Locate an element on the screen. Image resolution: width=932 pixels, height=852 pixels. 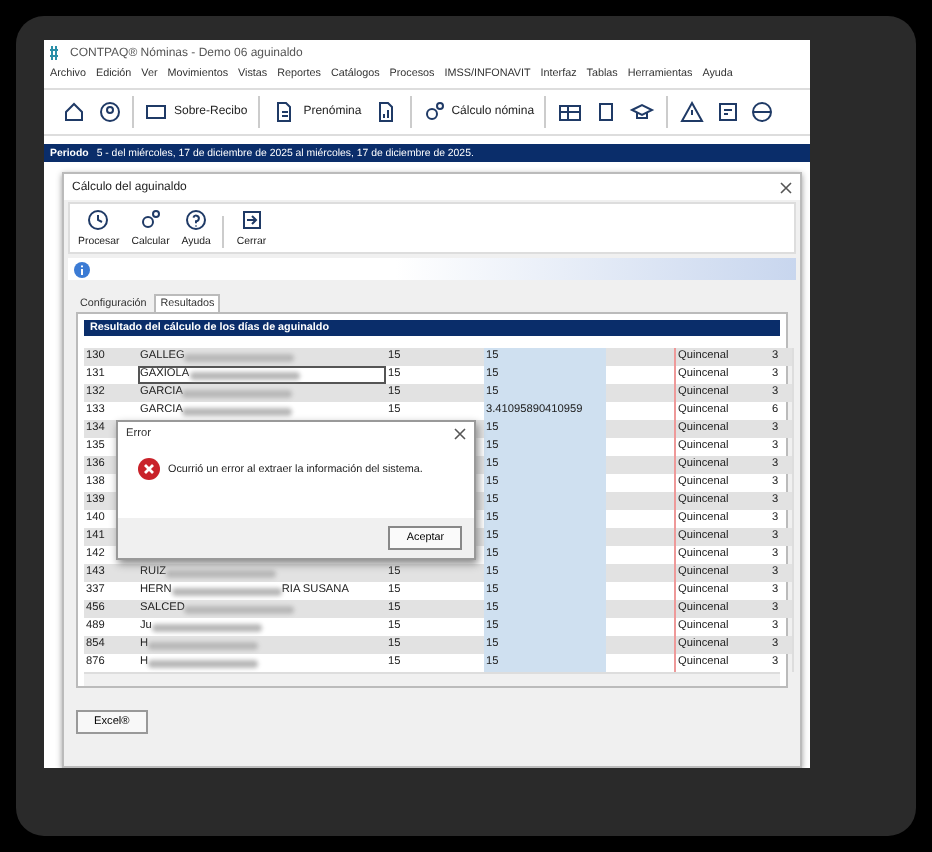
home-icon is located at coordinates (74, 112).